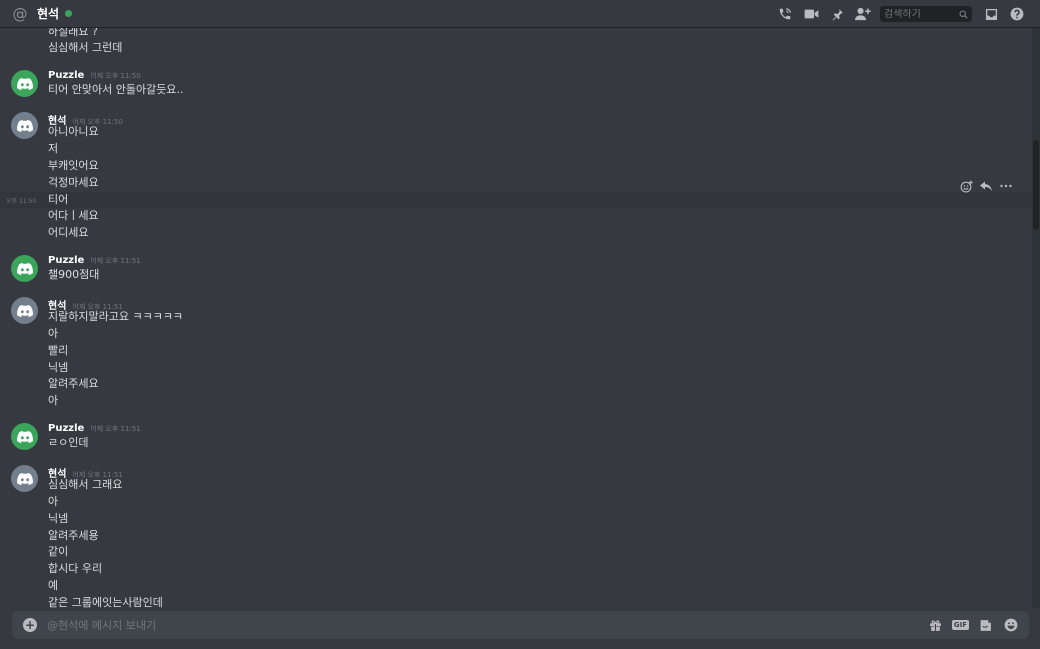  Describe the element at coordinates (520, 14) in the screenshot. I see `channel-header: @ 현석` at that location.